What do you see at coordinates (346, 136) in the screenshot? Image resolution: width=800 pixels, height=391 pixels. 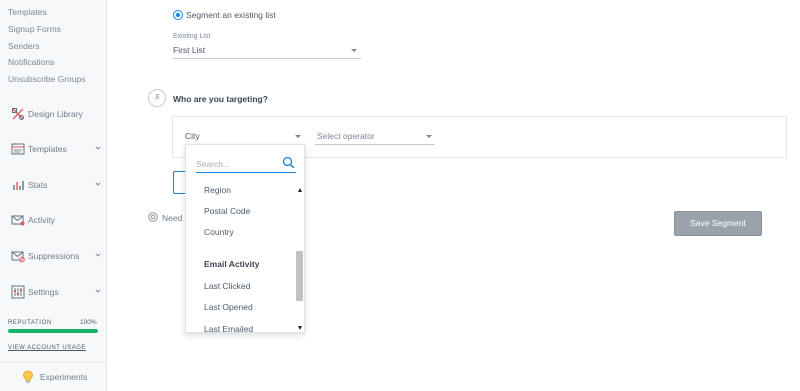 I see `operator-select-placeholder: Select operator` at bounding box center [346, 136].